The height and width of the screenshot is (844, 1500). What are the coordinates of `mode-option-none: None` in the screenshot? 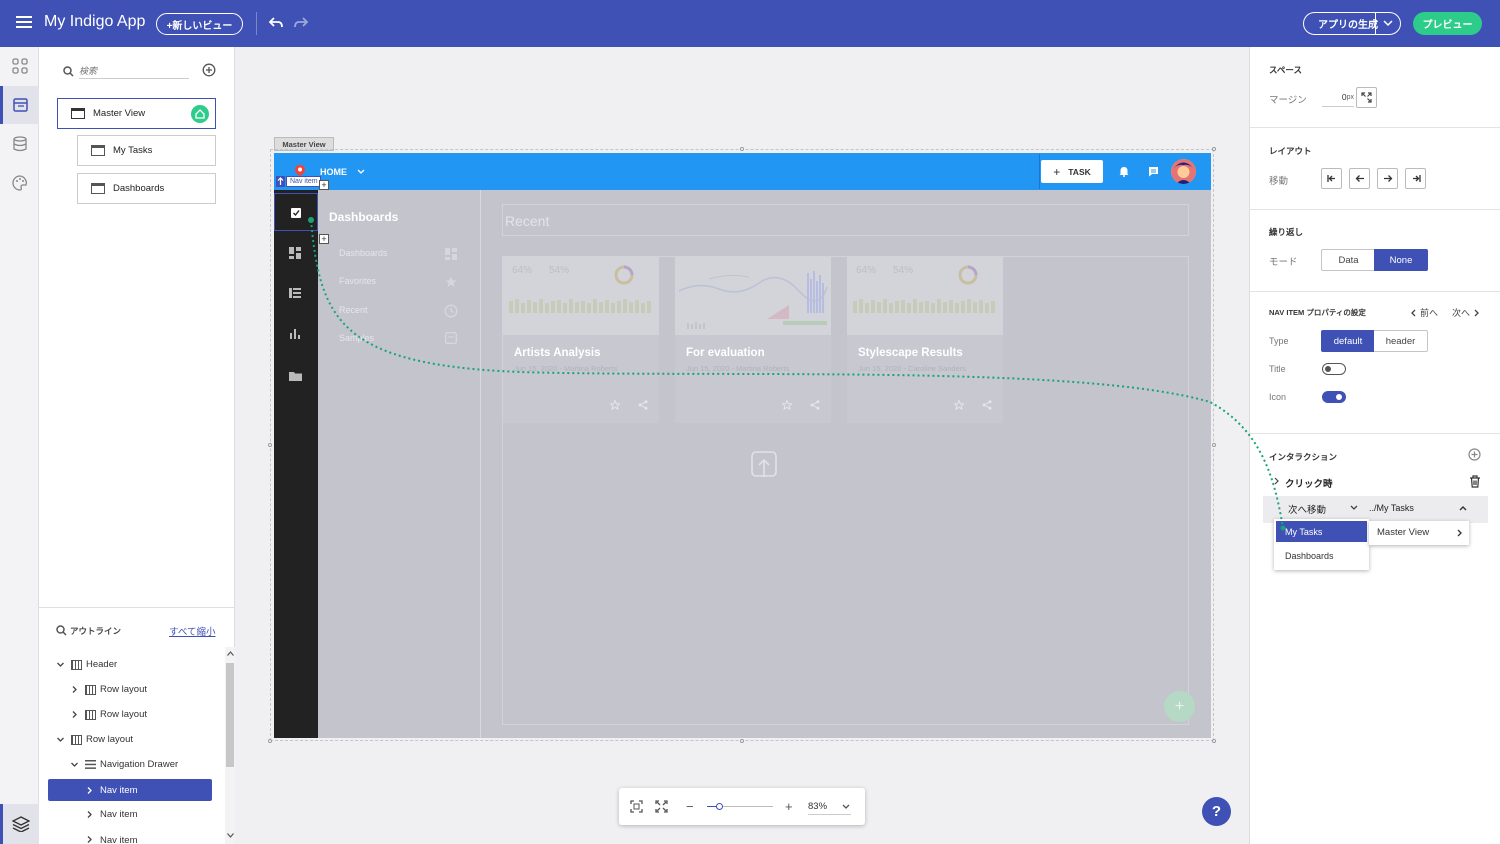 It's located at (1401, 260).